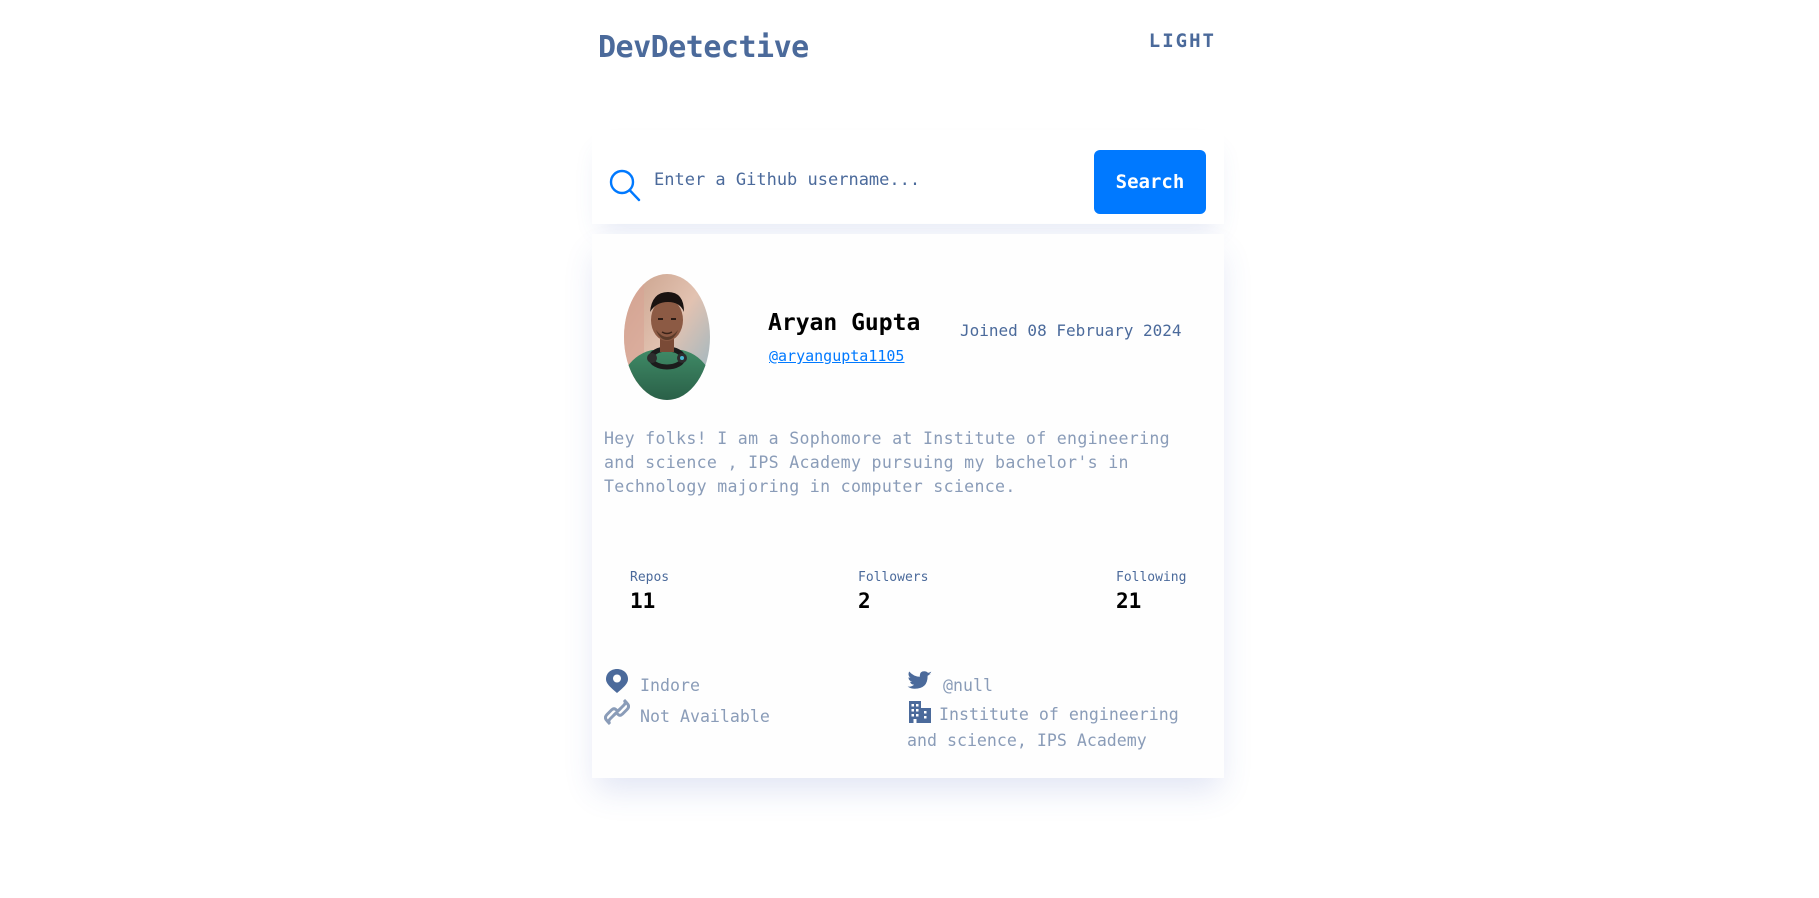  I want to click on stat-followers: Followers 2, so click(893, 591).